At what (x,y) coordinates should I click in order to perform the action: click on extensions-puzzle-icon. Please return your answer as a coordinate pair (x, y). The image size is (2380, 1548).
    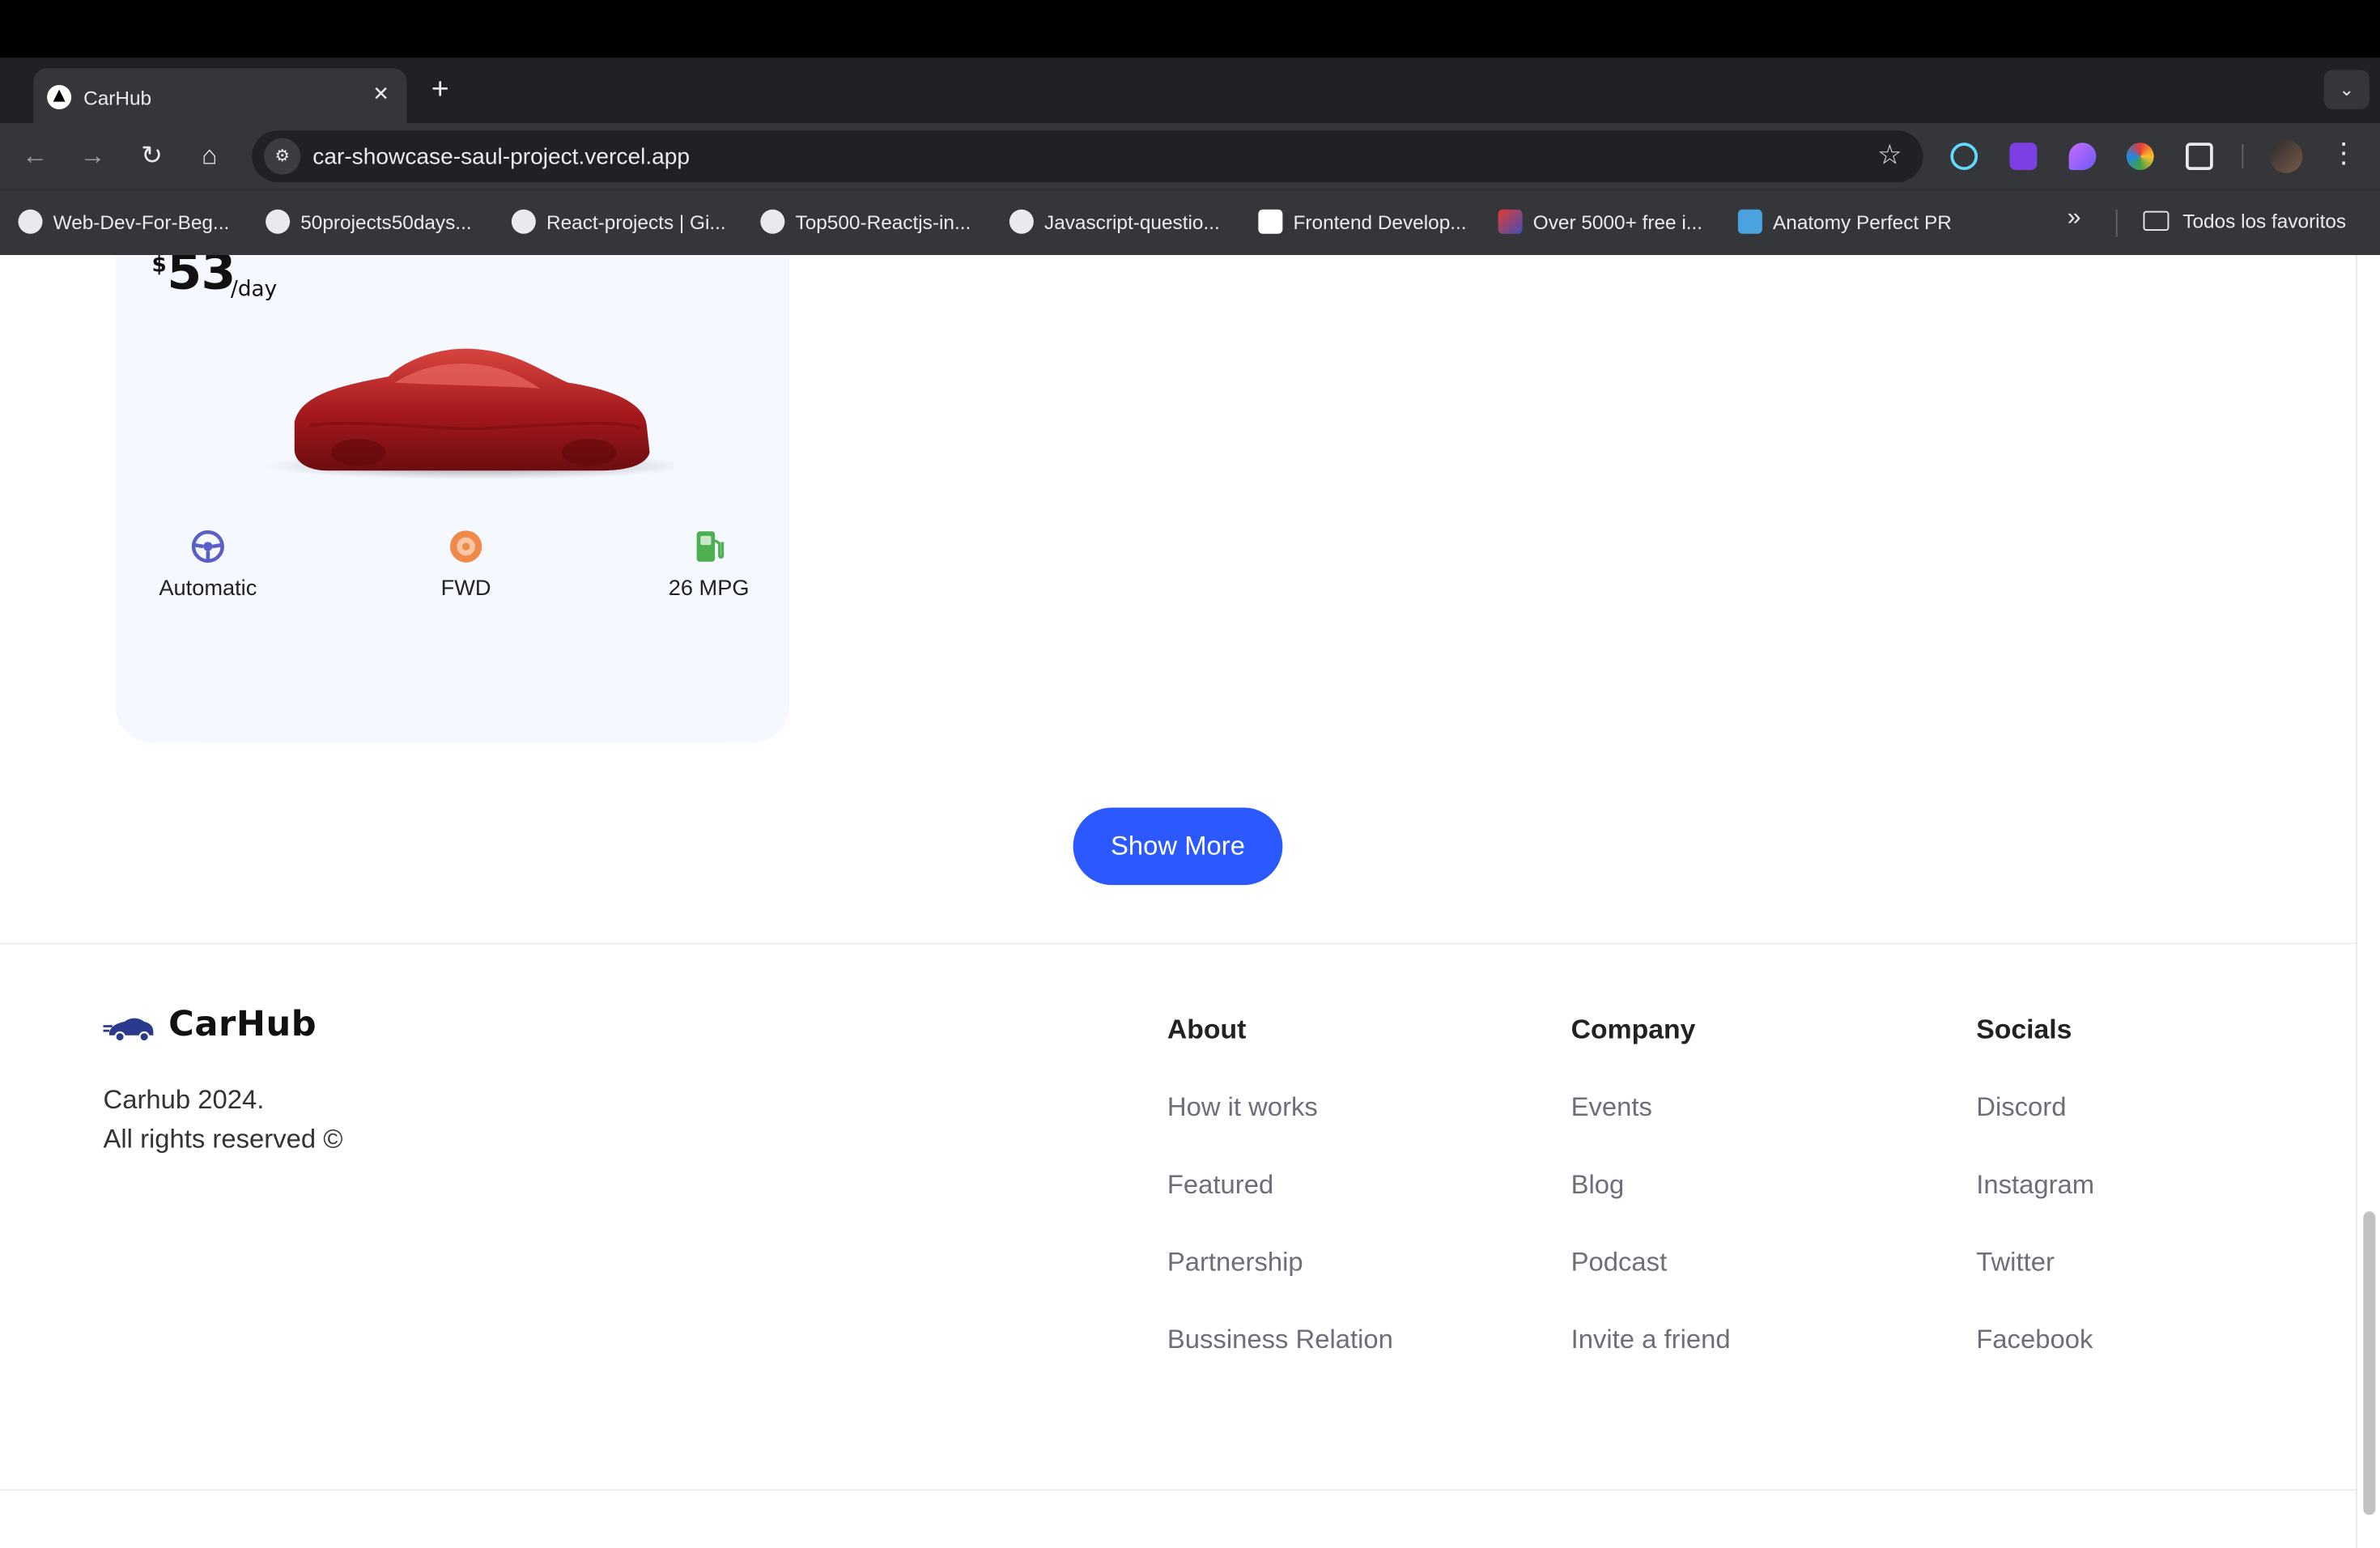
    Looking at the image, I should click on (2199, 156).